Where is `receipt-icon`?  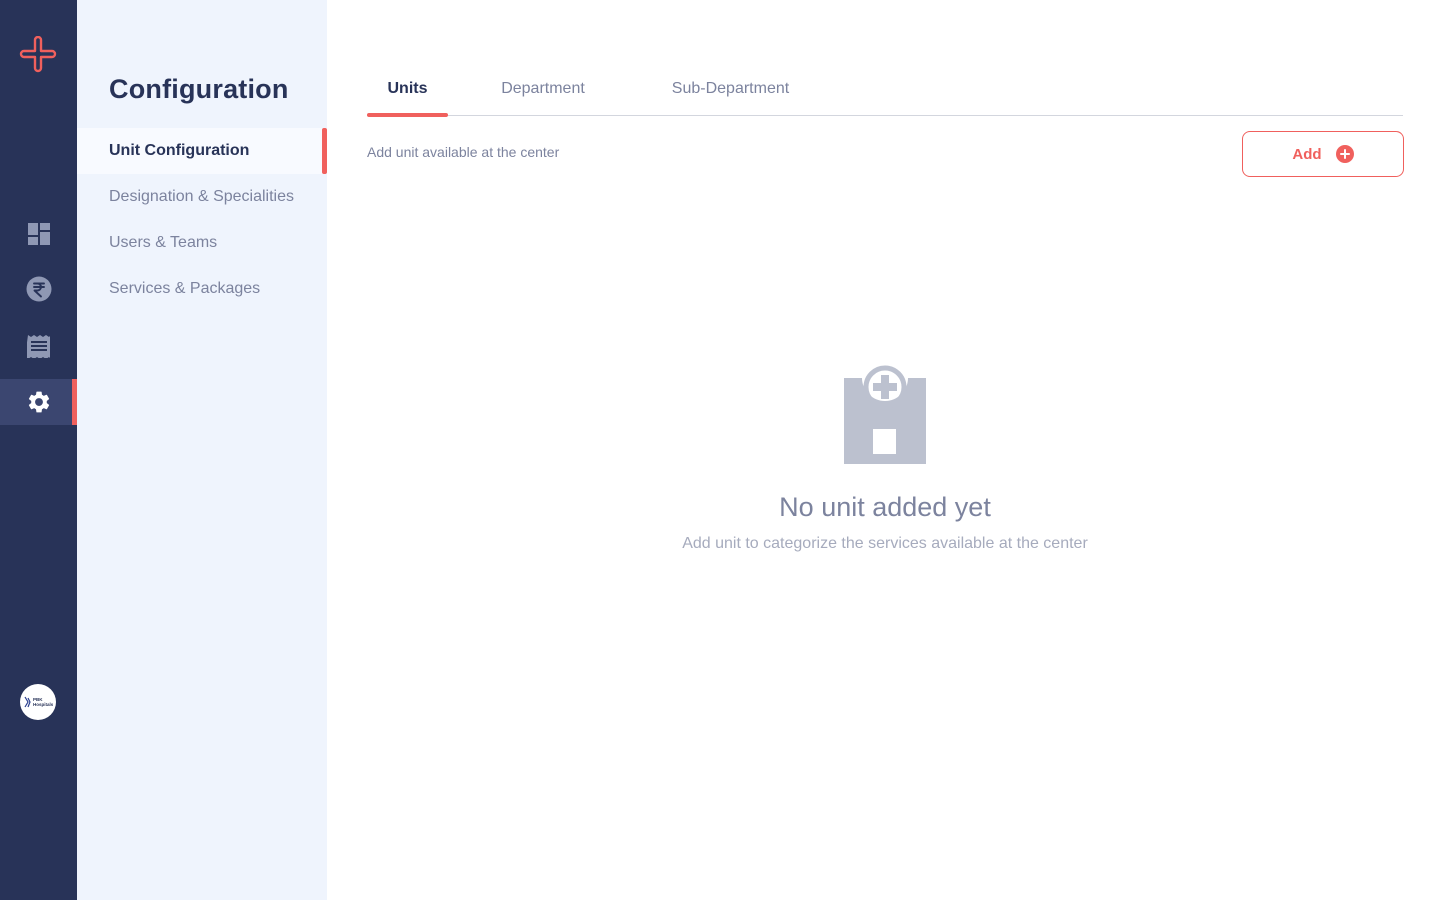 receipt-icon is located at coordinates (38, 346).